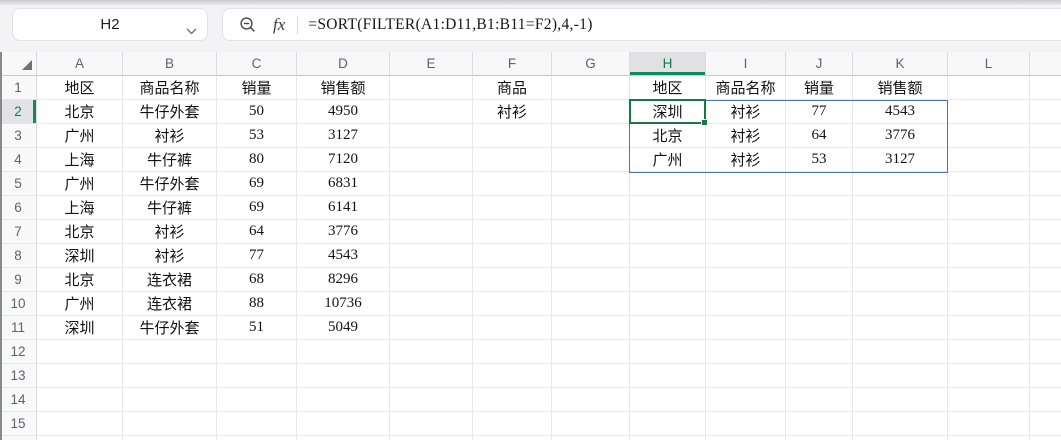 The image size is (1061, 440). Describe the element at coordinates (170, 208) in the screenshot. I see `cell-B6: 牛仔裤` at that location.